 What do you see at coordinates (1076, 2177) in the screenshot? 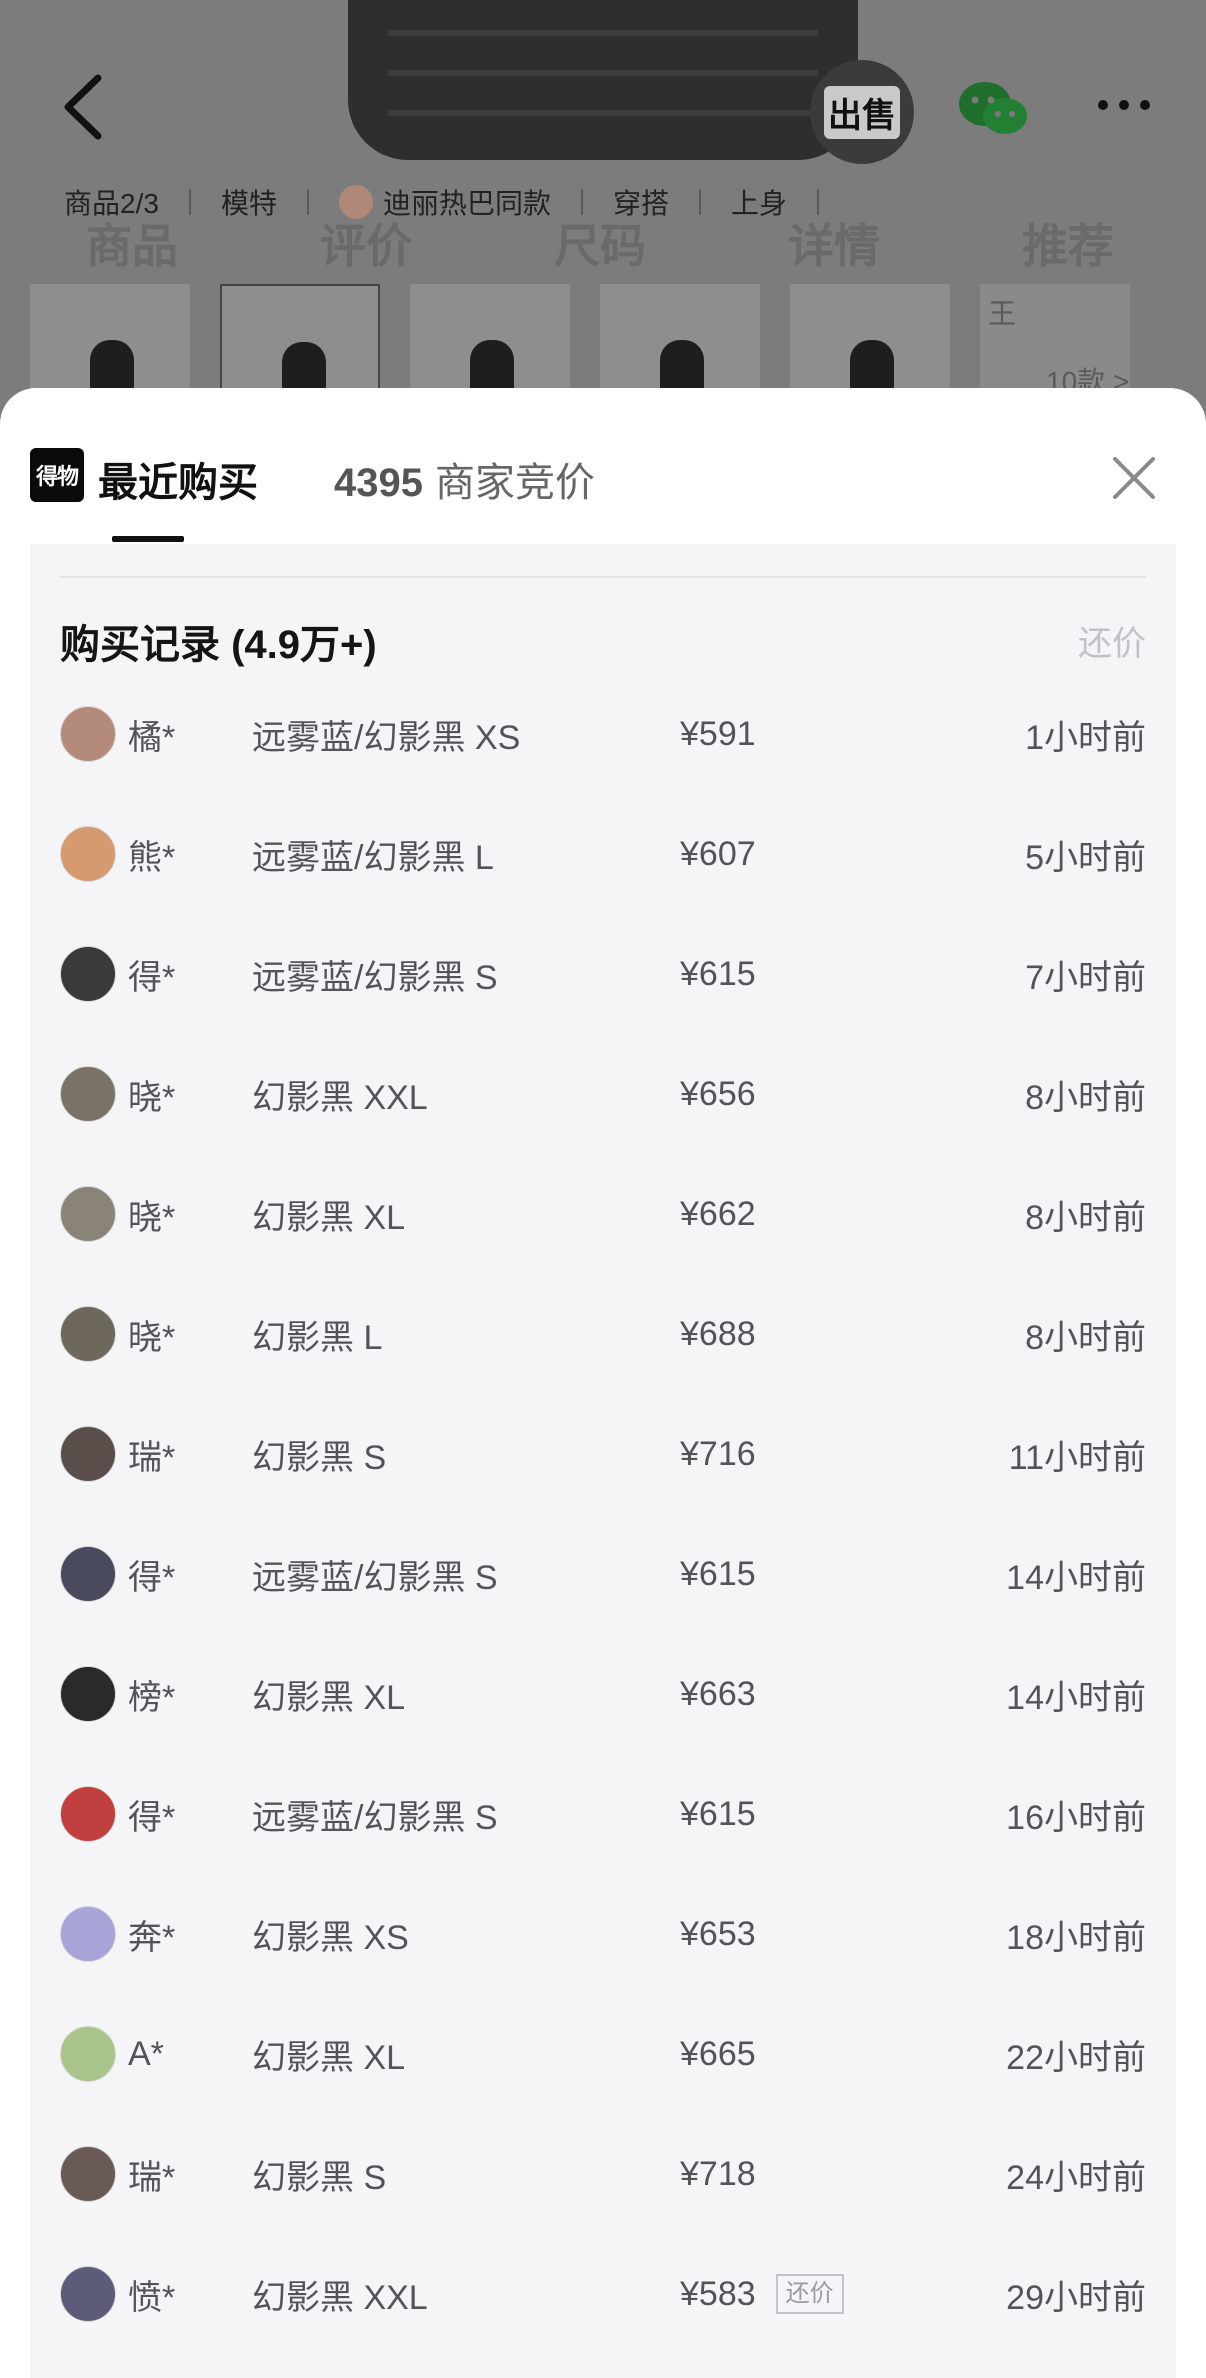
I see `purchase-time: 24小时前` at bounding box center [1076, 2177].